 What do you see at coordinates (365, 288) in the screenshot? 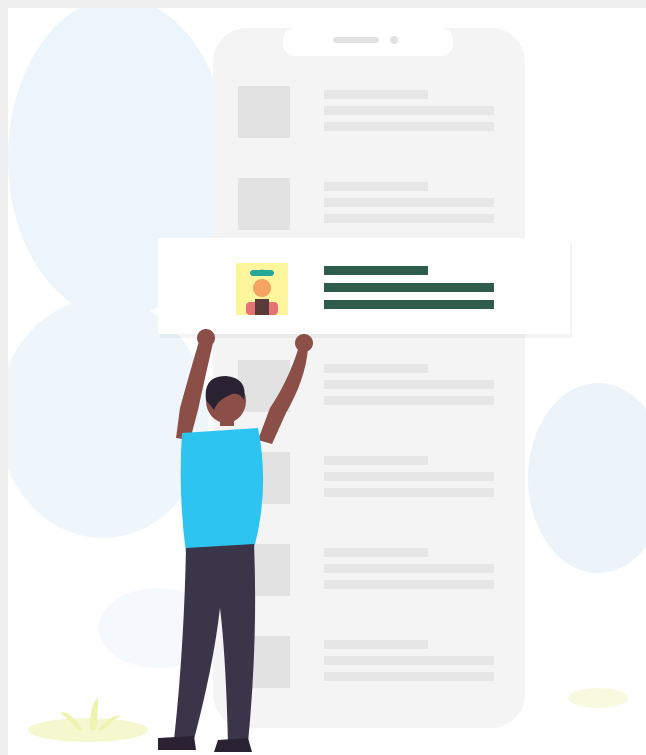
I see `highlighted-card` at bounding box center [365, 288].